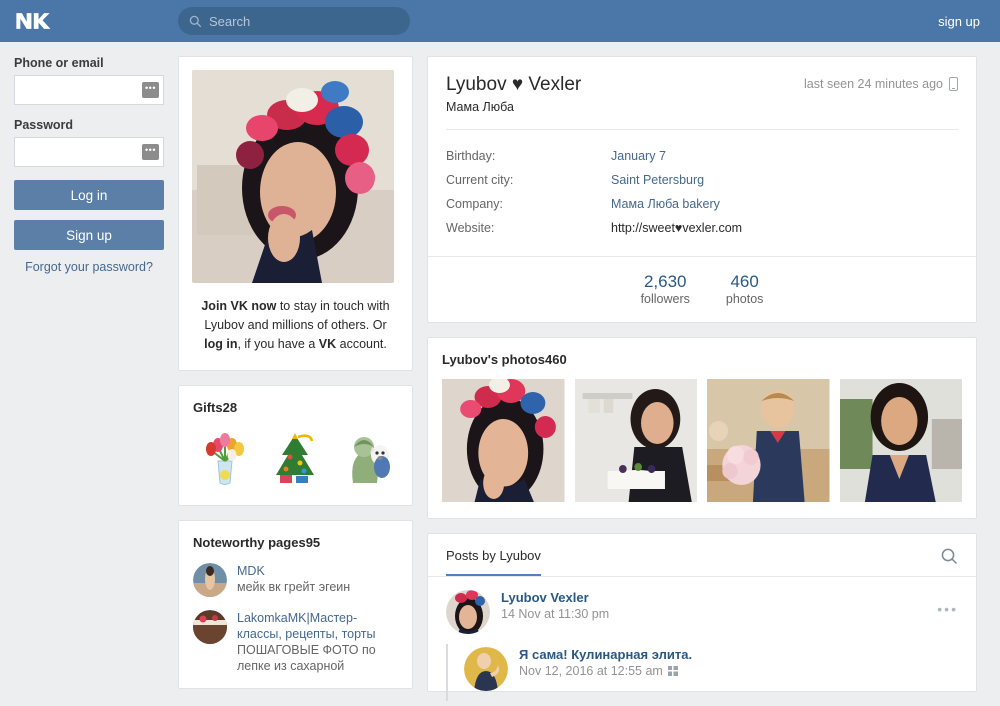 Image resolution: width=1000 pixels, height=706 pixels. What do you see at coordinates (702, 289) in the screenshot?
I see `profile-counters: 2,630 followers 460 photos` at bounding box center [702, 289].